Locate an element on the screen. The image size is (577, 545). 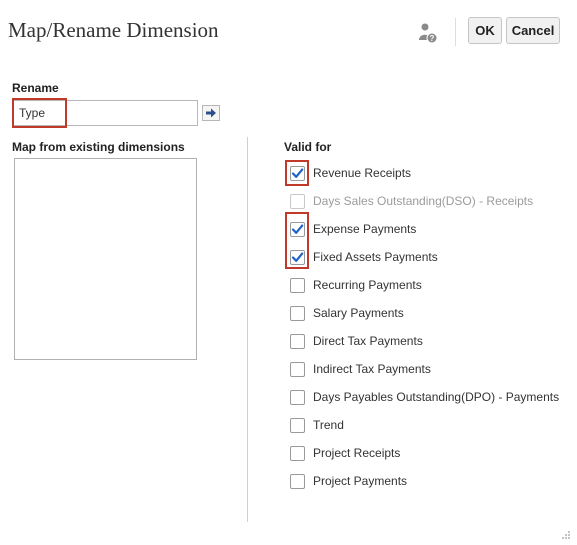
valid-for-item-label: Recurring Payments is located at coordinates (367, 285).